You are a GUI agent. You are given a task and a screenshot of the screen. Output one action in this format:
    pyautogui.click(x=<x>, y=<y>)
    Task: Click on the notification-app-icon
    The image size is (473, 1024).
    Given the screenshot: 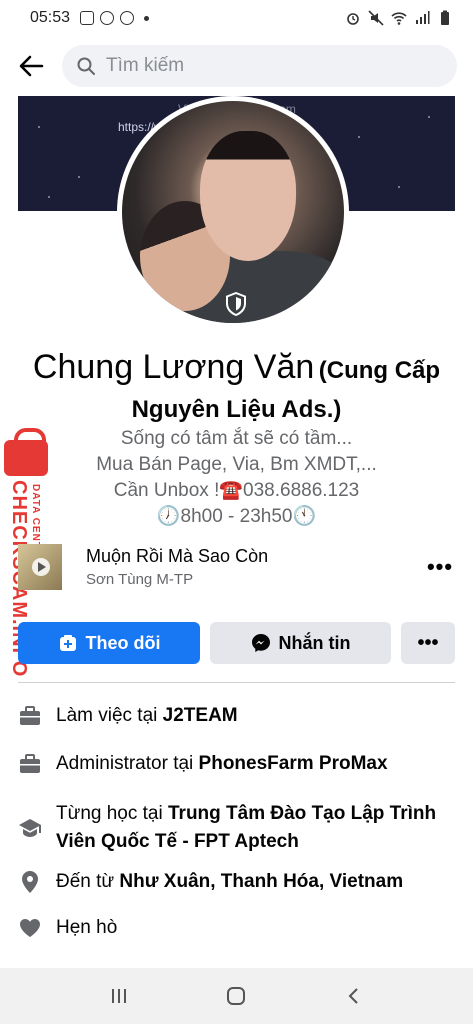 What is the action you would take?
    pyautogui.click(x=87, y=18)
    